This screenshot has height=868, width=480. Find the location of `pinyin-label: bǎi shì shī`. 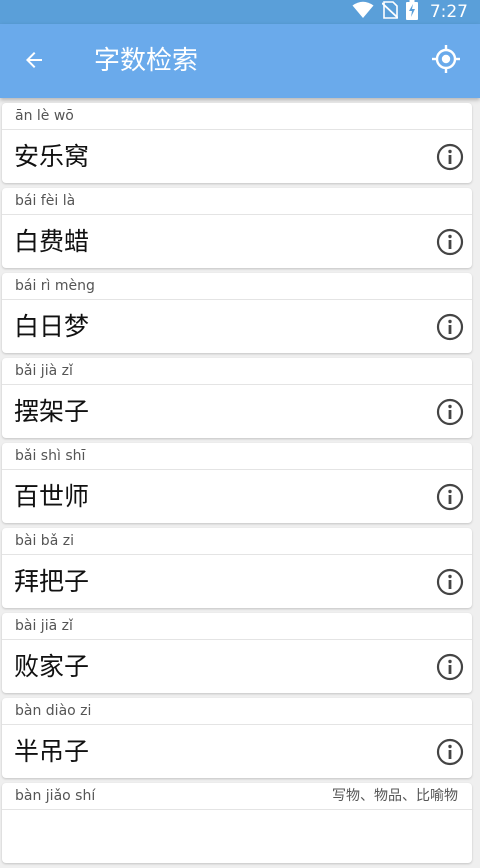

pinyin-label: bǎi shì shī is located at coordinates (237, 456).